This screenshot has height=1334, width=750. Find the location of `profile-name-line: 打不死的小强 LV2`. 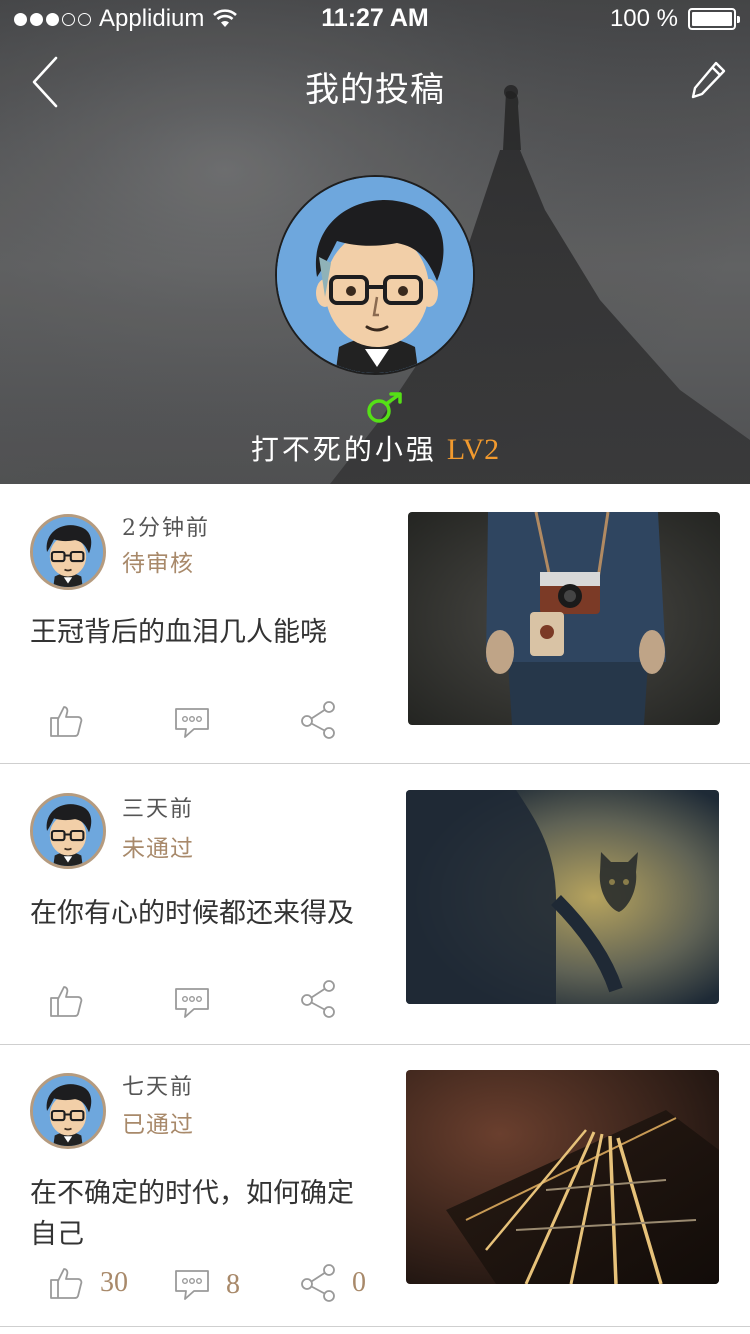

profile-name-line: 打不死的小强 LV2 is located at coordinates (375, 448).